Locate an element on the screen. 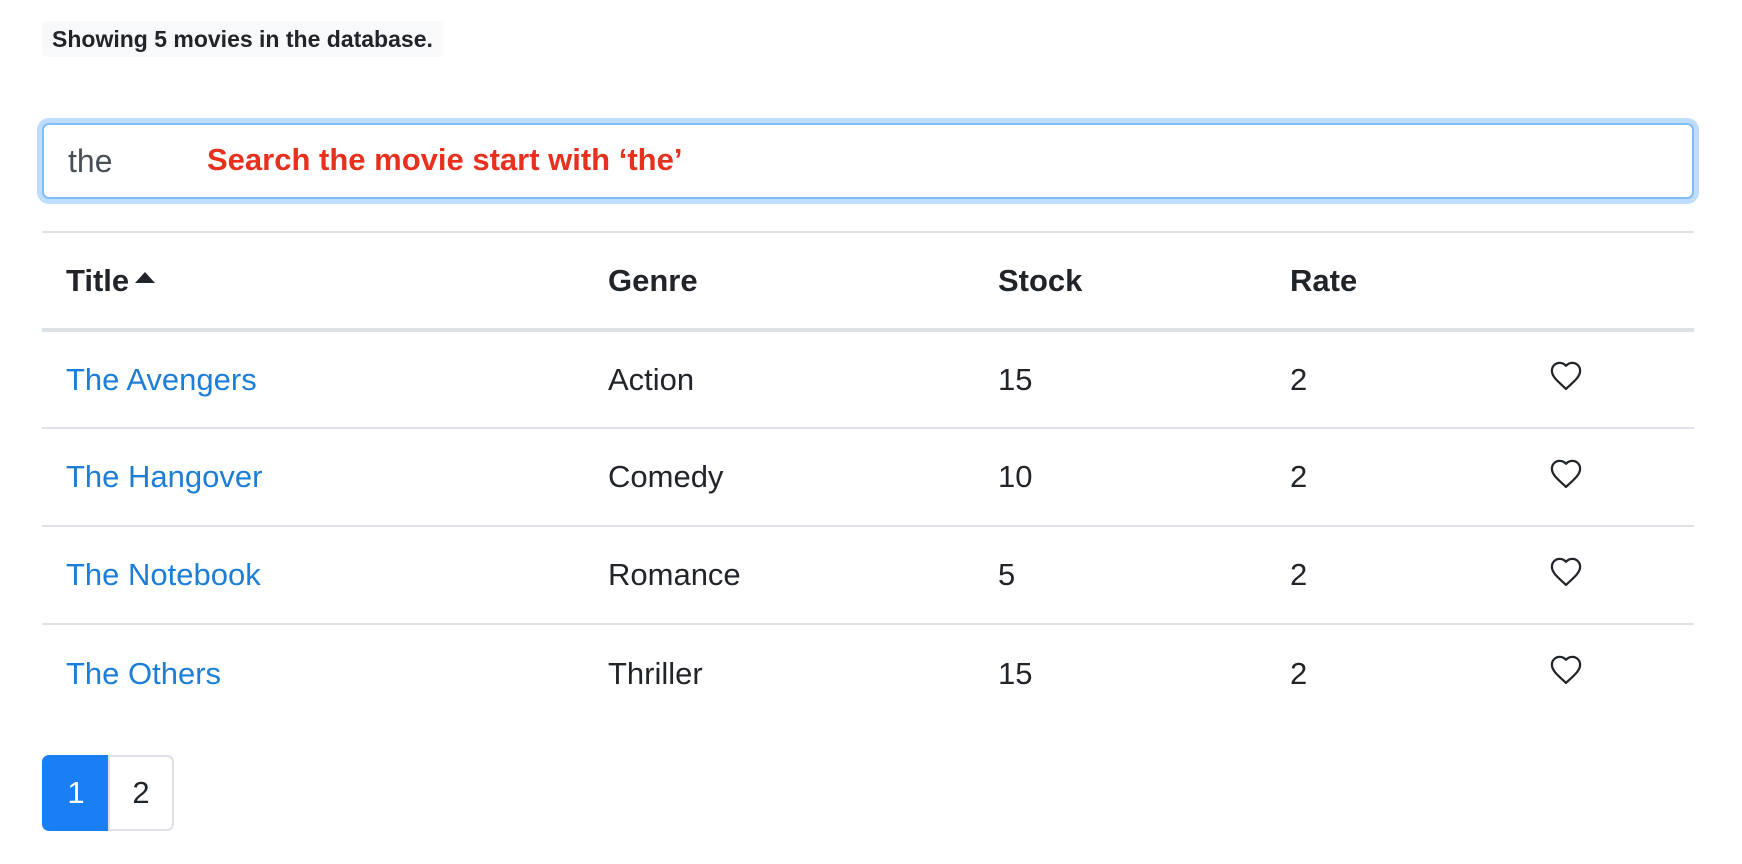 This screenshot has width=1742, height=864. pagination: 1 2 is located at coordinates (108, 793).